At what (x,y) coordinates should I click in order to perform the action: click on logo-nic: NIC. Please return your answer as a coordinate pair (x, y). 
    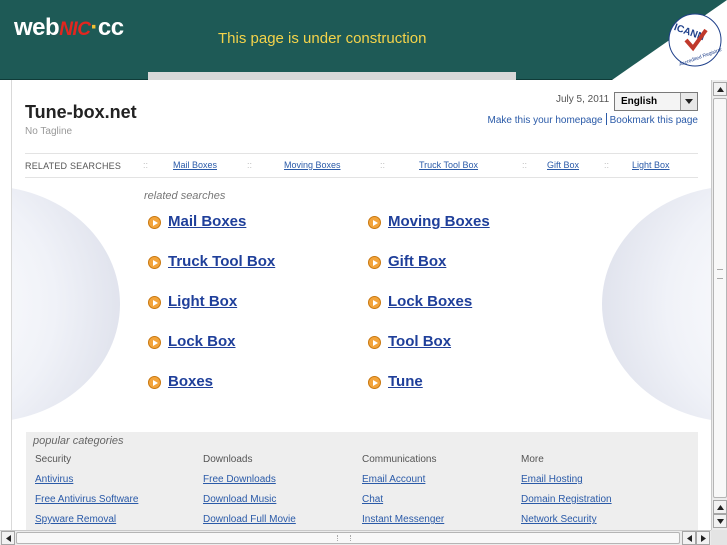
    Looking at the image, I should click on (75, 29).